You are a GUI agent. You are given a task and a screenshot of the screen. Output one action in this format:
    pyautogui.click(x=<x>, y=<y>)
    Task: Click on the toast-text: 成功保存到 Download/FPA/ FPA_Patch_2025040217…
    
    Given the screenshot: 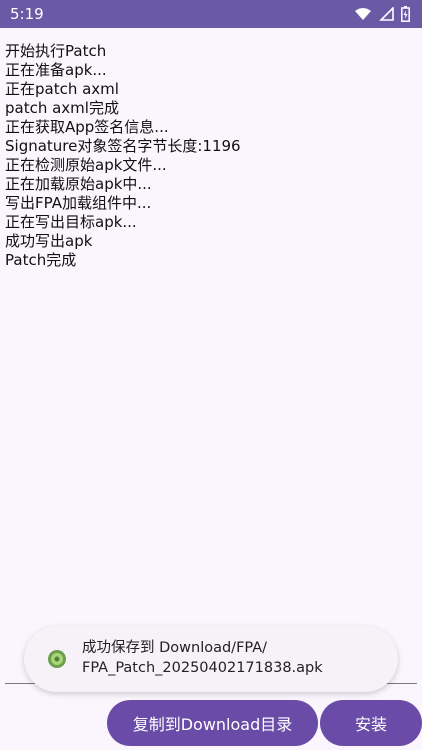 What is the action you would take?
    pyautogui.click(x=232, y=658)
    